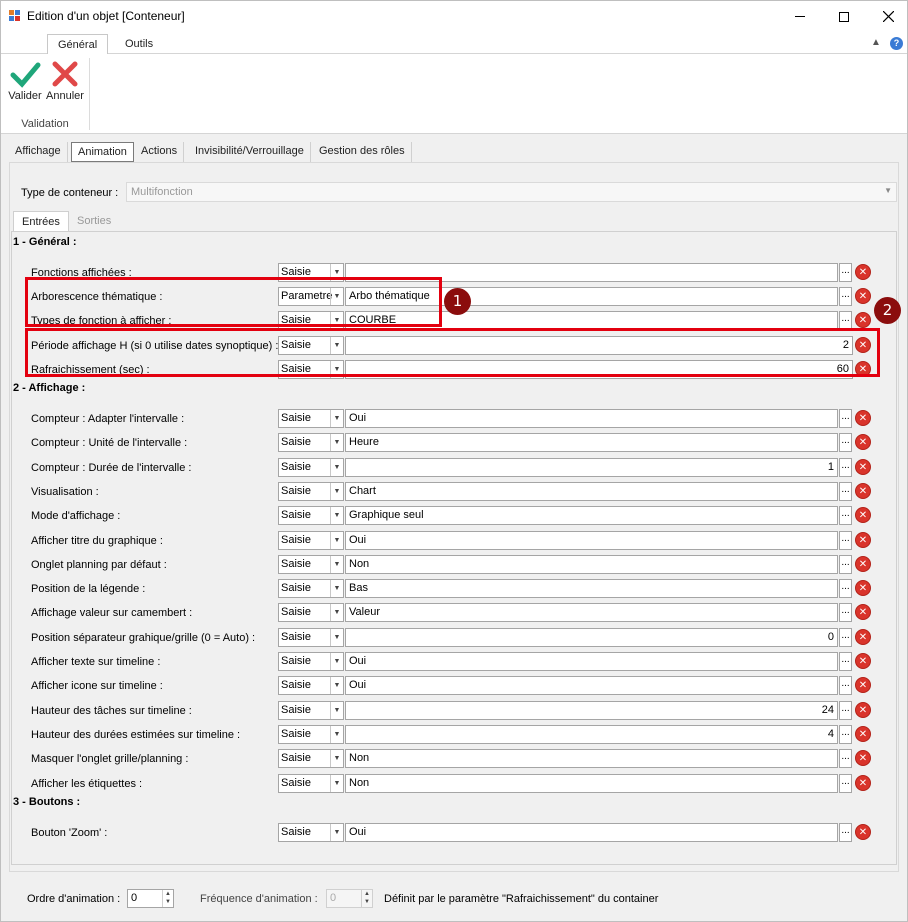  What do you see at coordinates (311, 296) in the screenshot?
I see `row-mode-select: Parametre ▼` at bounding box center [311, 296].